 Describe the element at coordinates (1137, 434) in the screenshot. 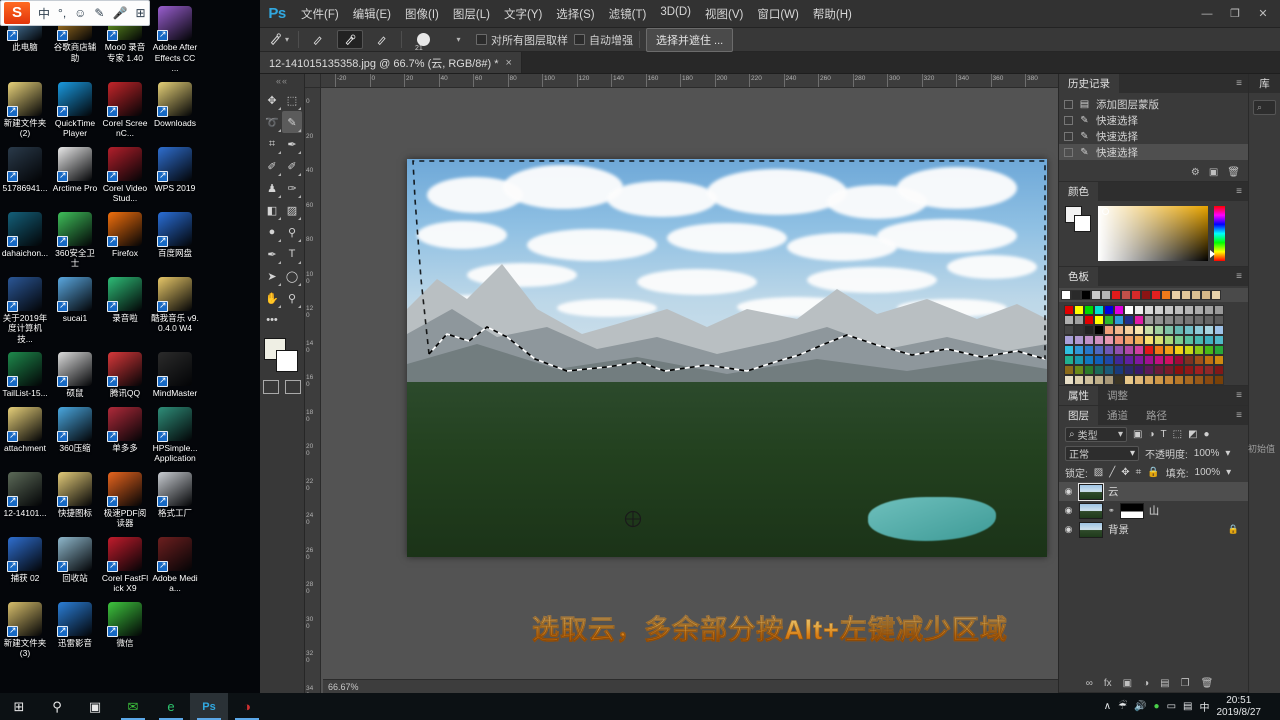

I see `filter-pixel-layers-icon: ▣` at that location.